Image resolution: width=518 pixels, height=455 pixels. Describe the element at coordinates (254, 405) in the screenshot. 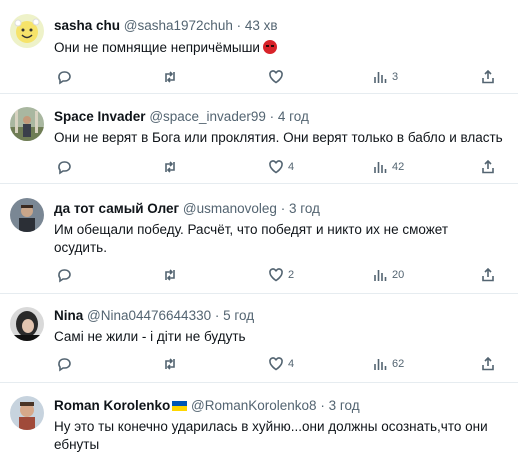

I see `user-handle: @RomanKorolenko8` at that location.